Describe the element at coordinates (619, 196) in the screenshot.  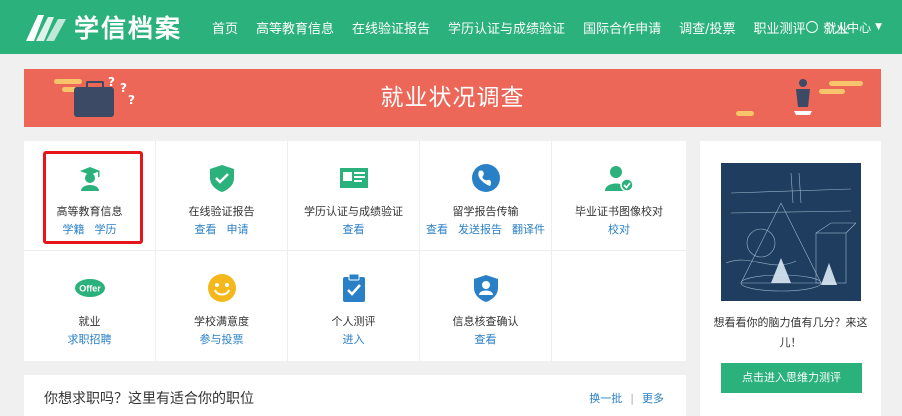
I see `service-diploma-check: 毕业证书图像校对 校对` at that location.